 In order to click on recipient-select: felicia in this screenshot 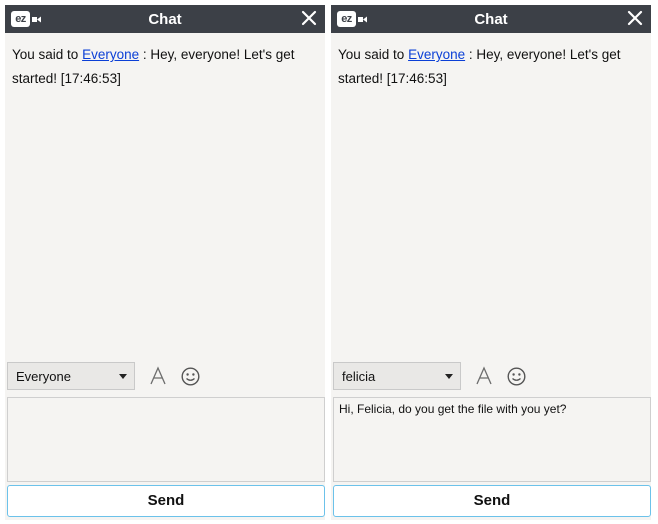, I will do `click(397, 376)`.